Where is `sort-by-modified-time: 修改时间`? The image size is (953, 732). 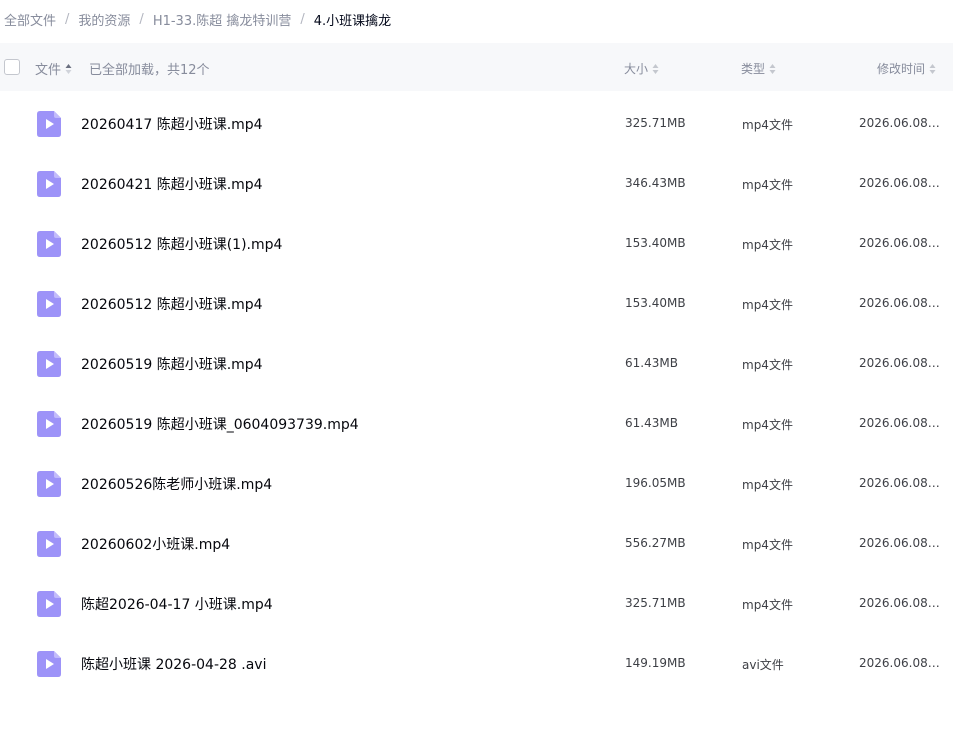 sort-by-modified-time: 修改时间 is located at coordinates (906, 68).